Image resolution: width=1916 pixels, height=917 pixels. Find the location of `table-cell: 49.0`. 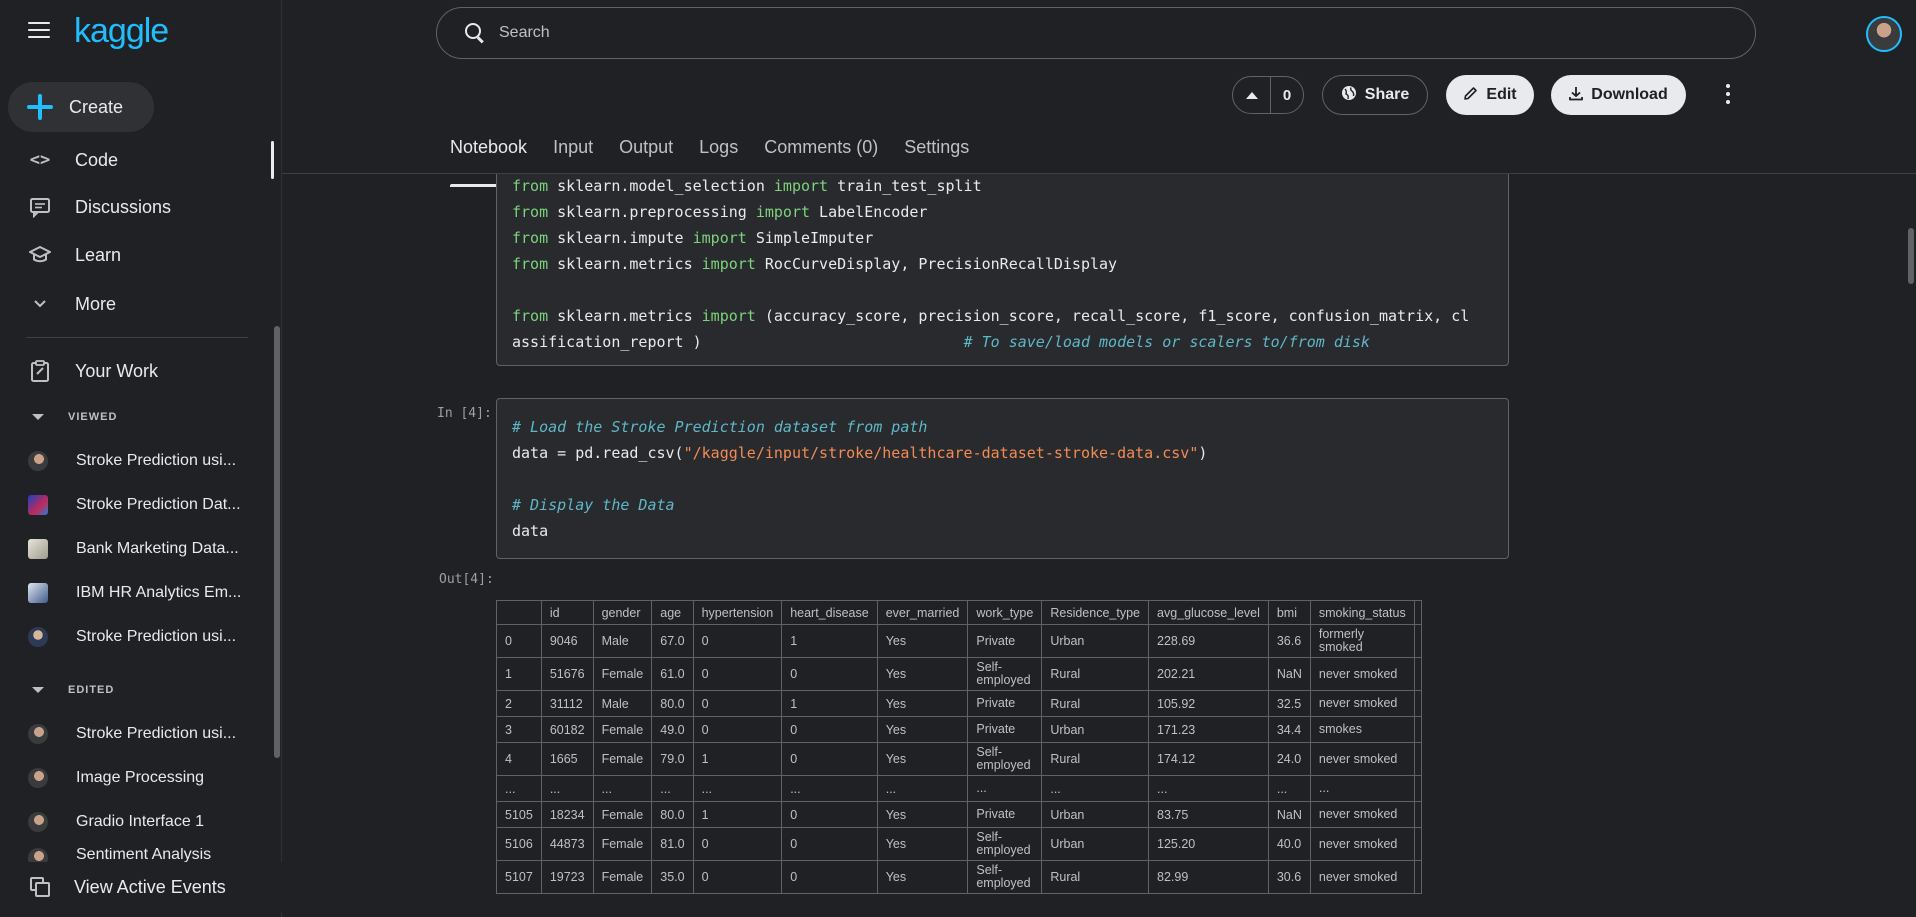

table-cell: 49.0 is located at coordinates (672, 729).